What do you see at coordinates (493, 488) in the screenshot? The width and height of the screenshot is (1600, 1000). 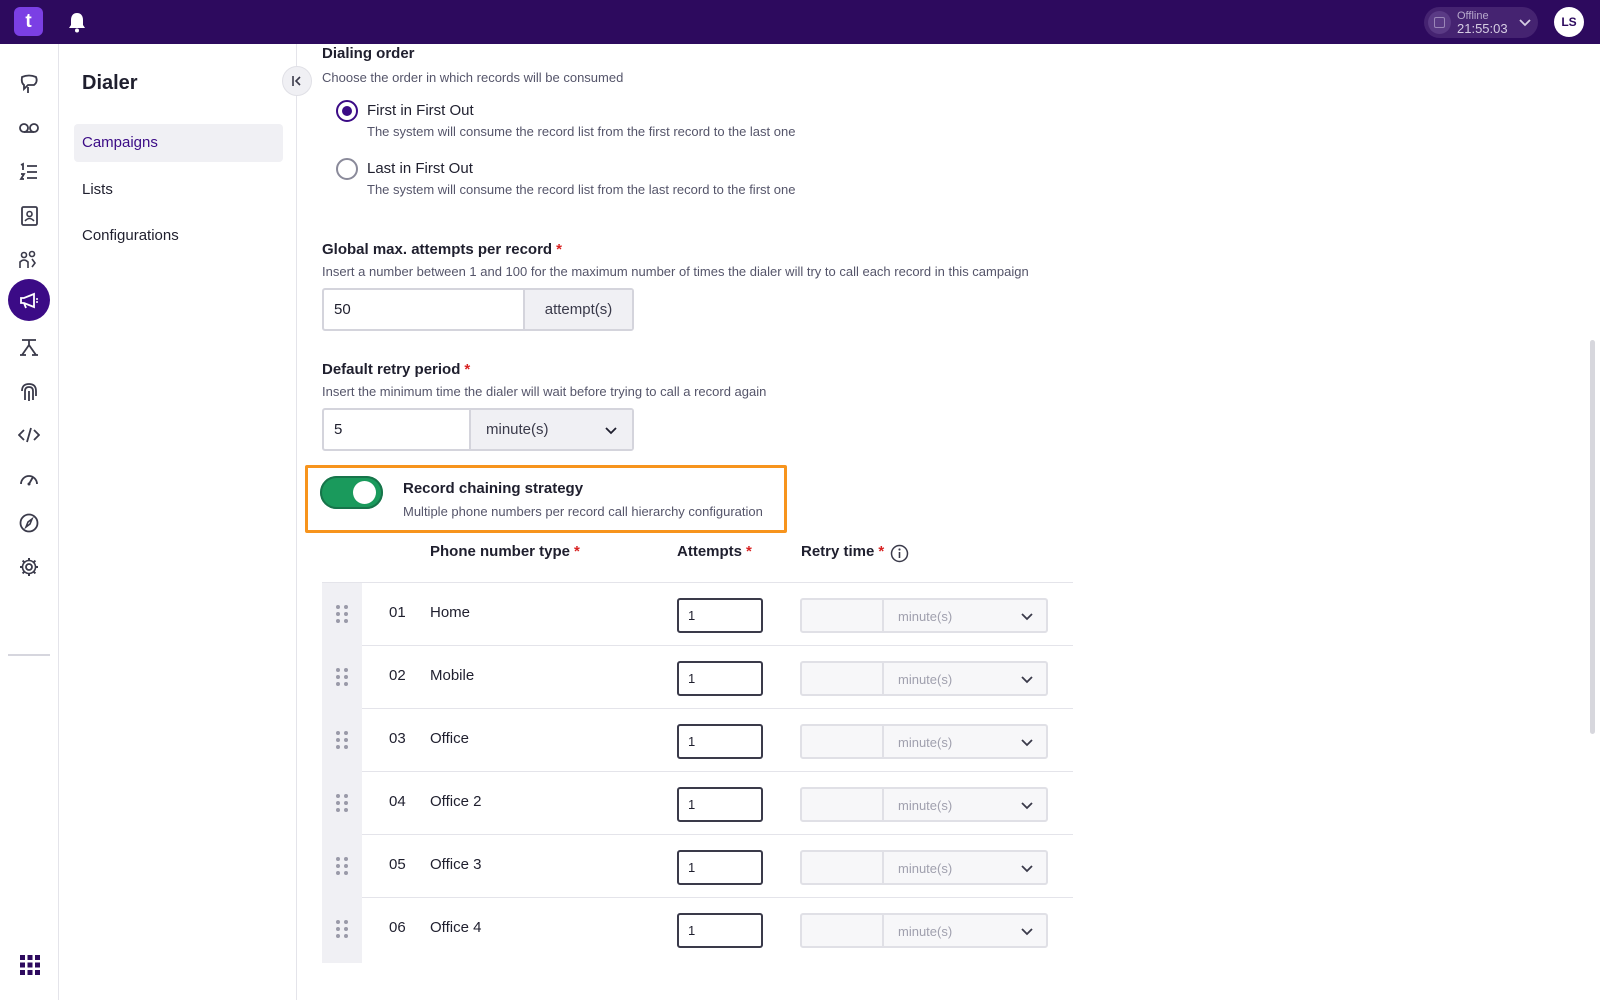 I see `record-chaining-title: Record chaining strategy` at bounding box center [493, 488].